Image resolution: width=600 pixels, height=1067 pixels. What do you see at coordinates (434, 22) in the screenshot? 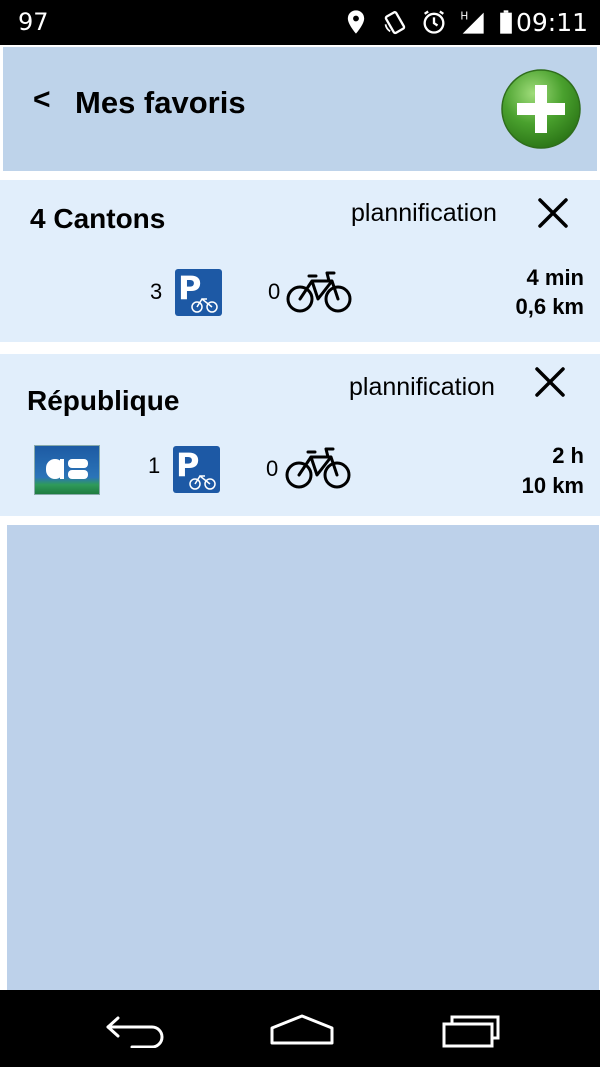
I see `alarm-icon` at bounding box center [434, 22].